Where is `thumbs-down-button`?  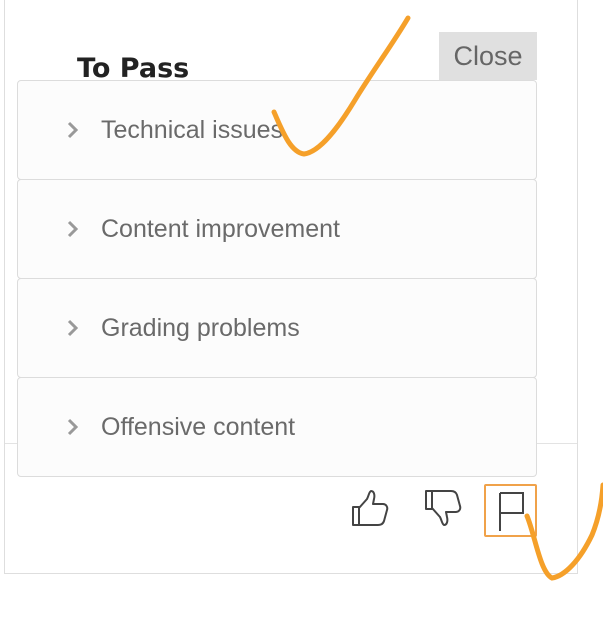
thumbs-down-button is located at coordinates (443, 508).